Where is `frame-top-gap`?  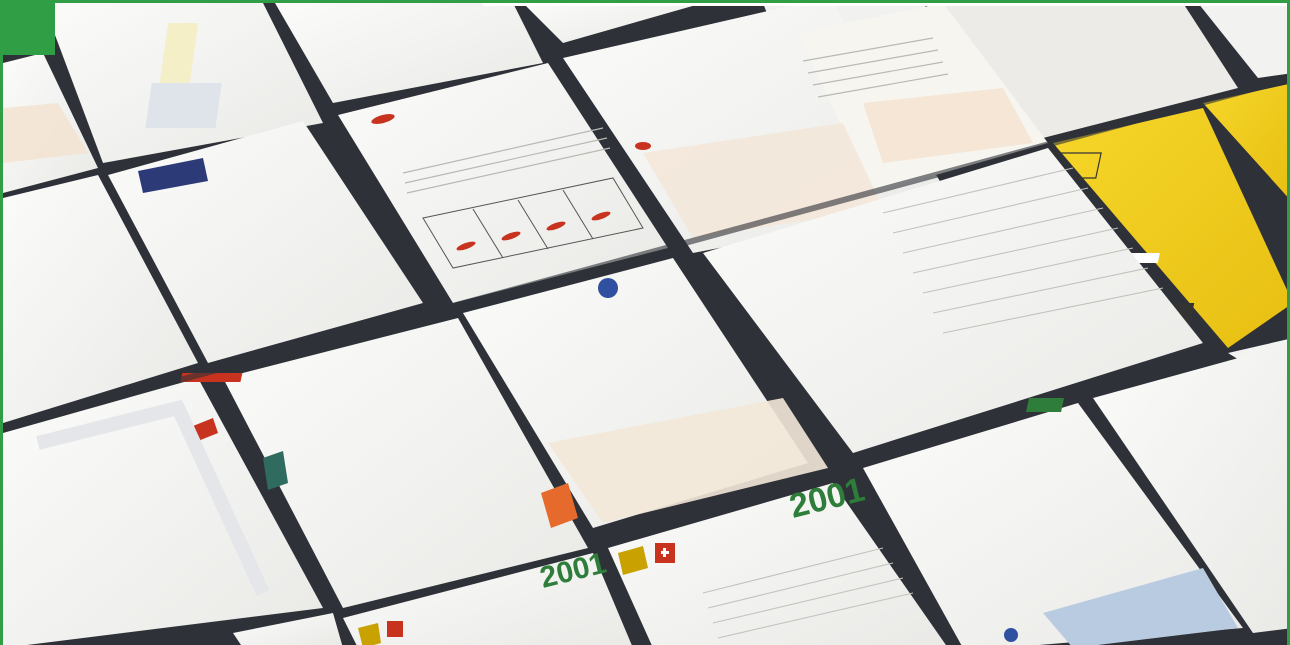 frame-top-gap is located at coordinates (885, 4).